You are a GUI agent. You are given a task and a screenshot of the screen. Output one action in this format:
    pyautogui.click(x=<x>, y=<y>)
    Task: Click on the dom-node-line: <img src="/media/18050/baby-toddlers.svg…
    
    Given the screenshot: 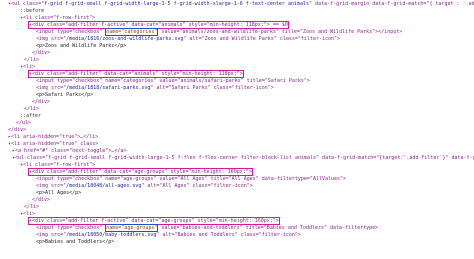 What is the action you would take?
    pyautogui.click(x=168, y=235)
    